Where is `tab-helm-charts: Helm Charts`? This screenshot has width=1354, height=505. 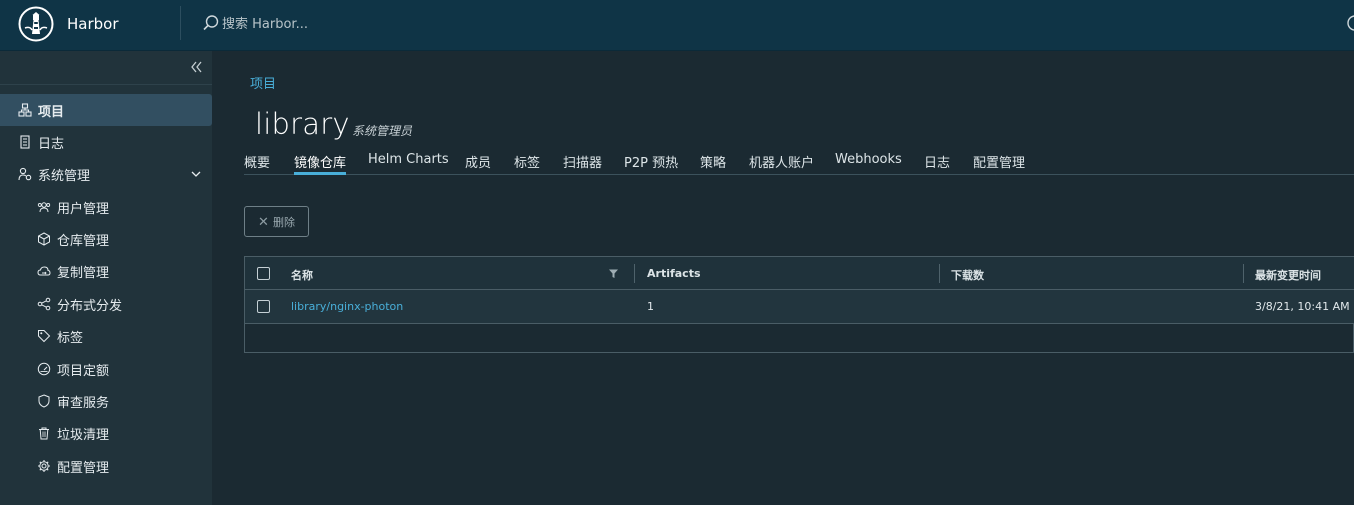 tab-helm-charts: Helm Charts is located at coordinates (408, 163).